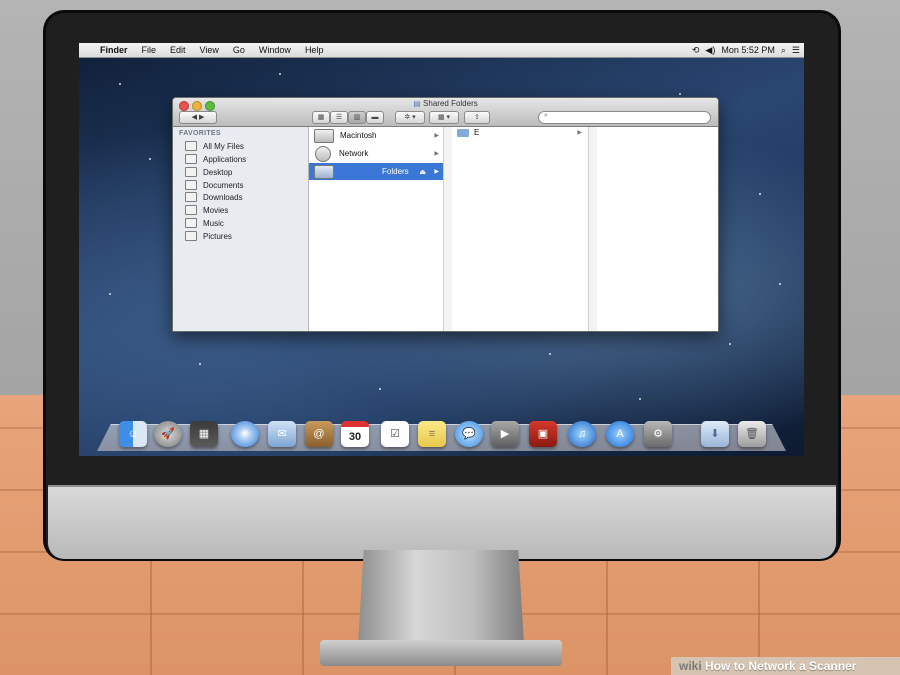 Image resolution: width=900 pixels, height=675 pixels. Describe the element at coordinates (223, 197) in the screenshot. I see `sidebar-item-label: Downloads` at that location.